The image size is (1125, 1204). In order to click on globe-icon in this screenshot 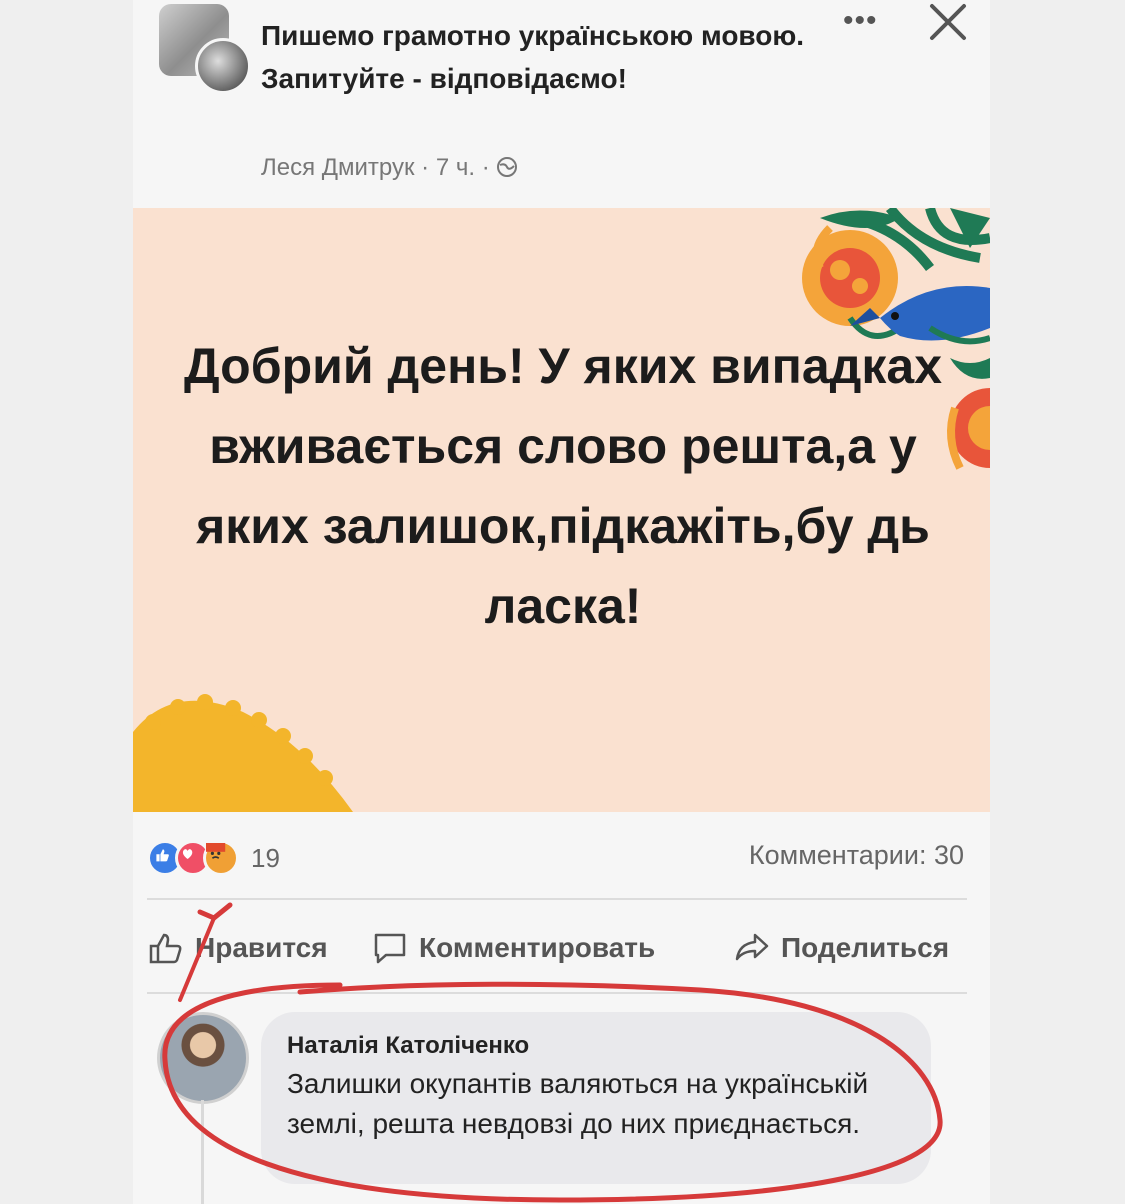, I will do `click(507, 167)`.